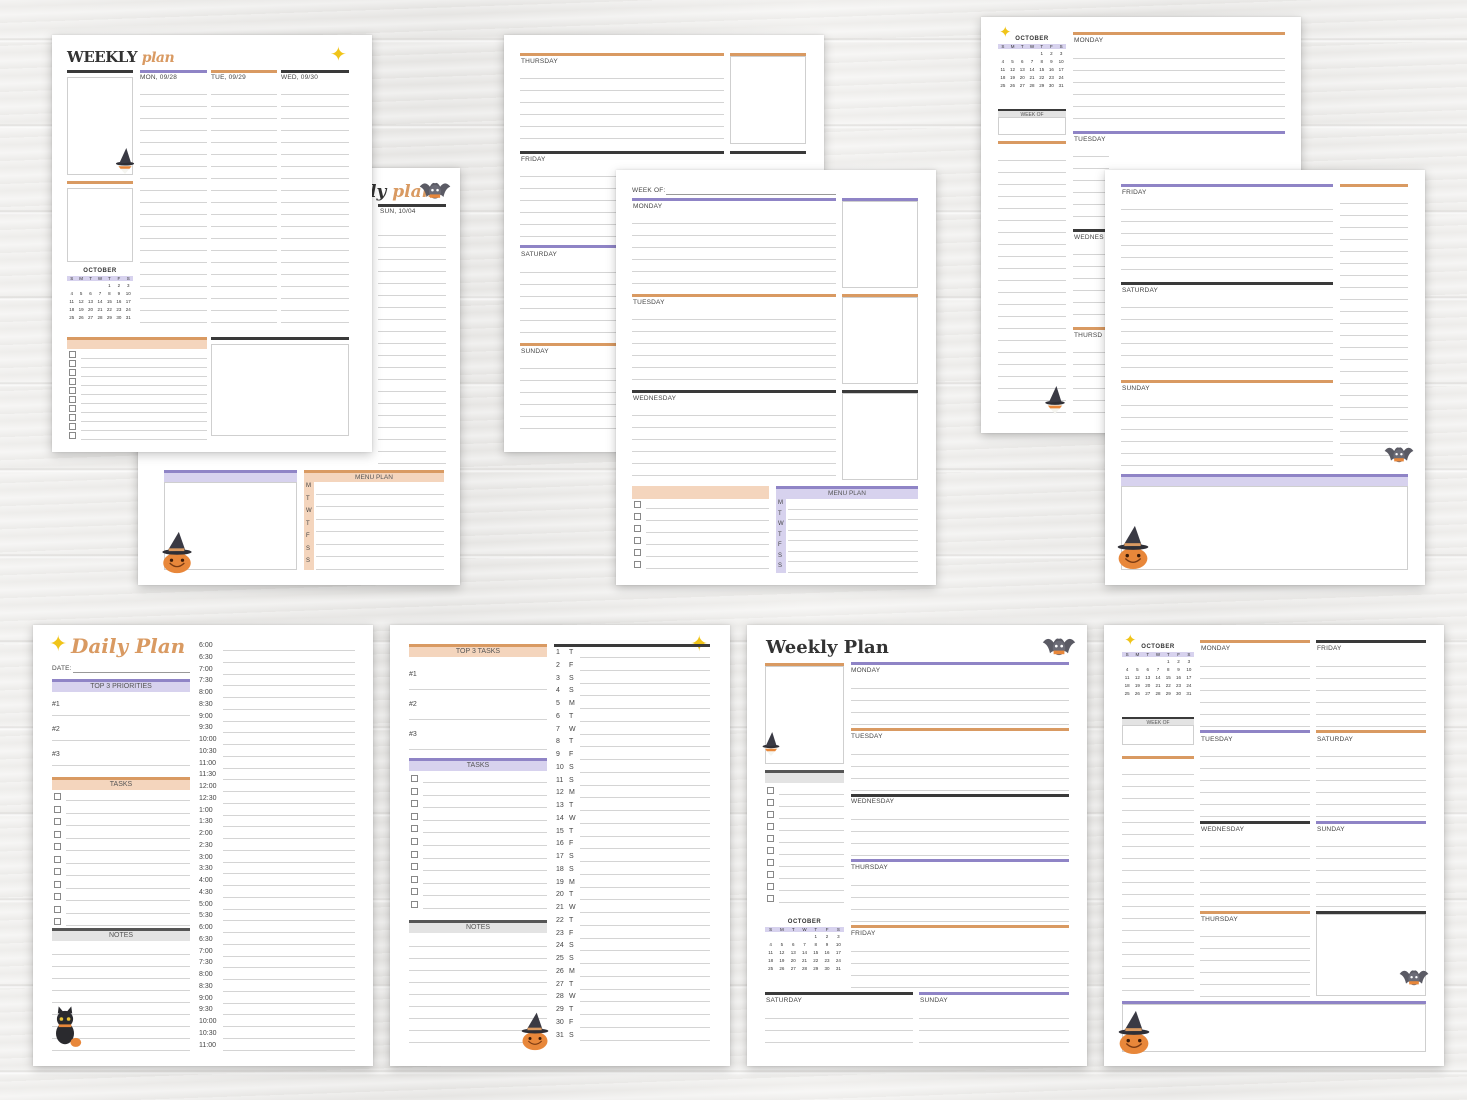 This screenshot has width=1467, height=1100. I want to click on calendar-day: 20, so click(1148, 685).